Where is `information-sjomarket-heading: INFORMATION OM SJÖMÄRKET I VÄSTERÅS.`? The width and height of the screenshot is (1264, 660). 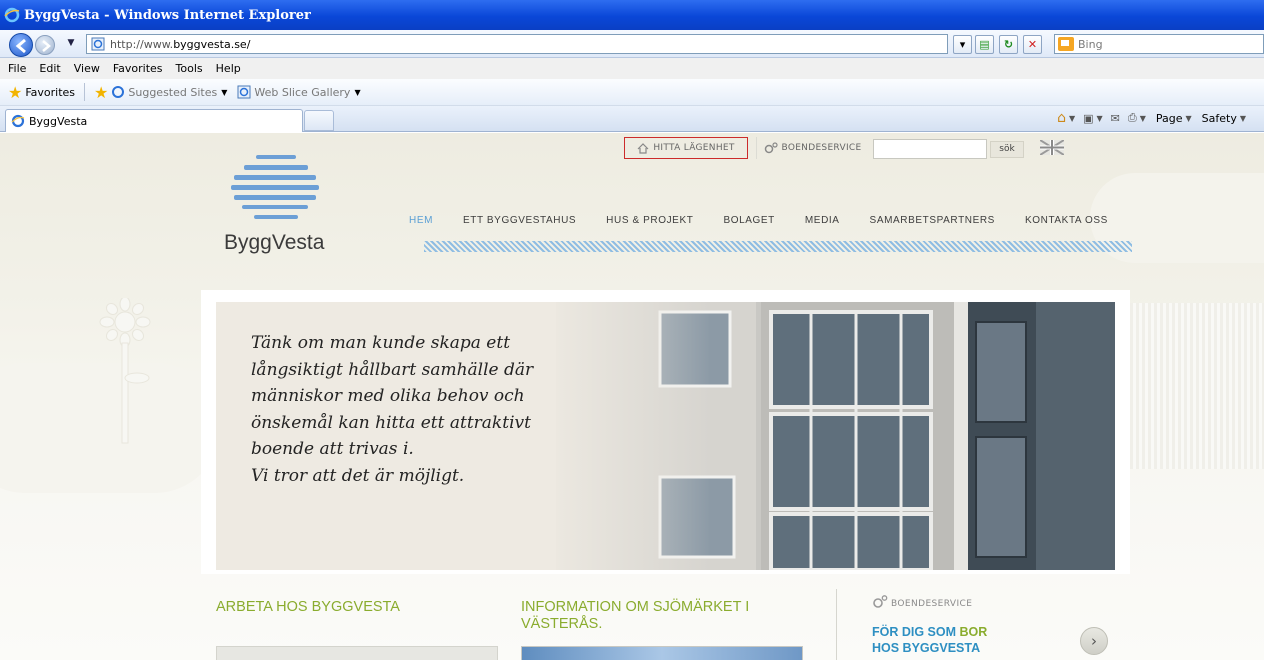 information-sjomarket-heading: INFORMATION OM SJÖMÄRKET I VÄSTERÅS. is located at coordinates (671, 616).